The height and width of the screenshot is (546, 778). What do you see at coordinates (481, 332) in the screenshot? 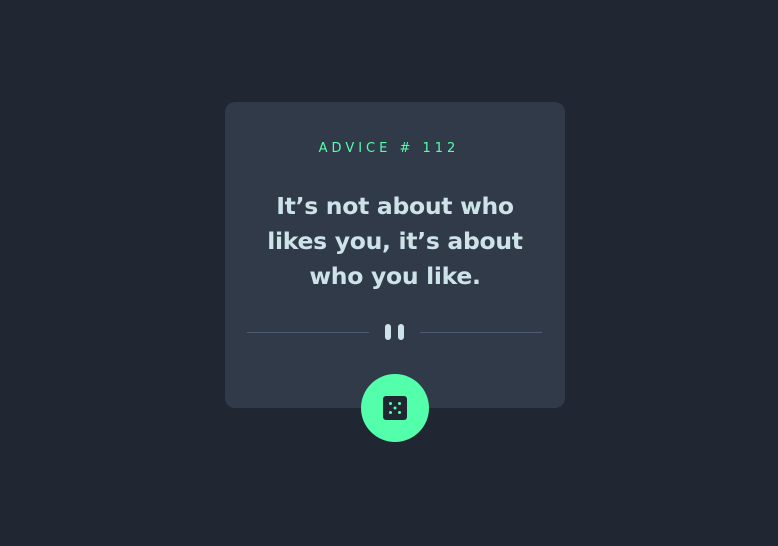
I see `divider-line-right` at bounding box center [481, 332].